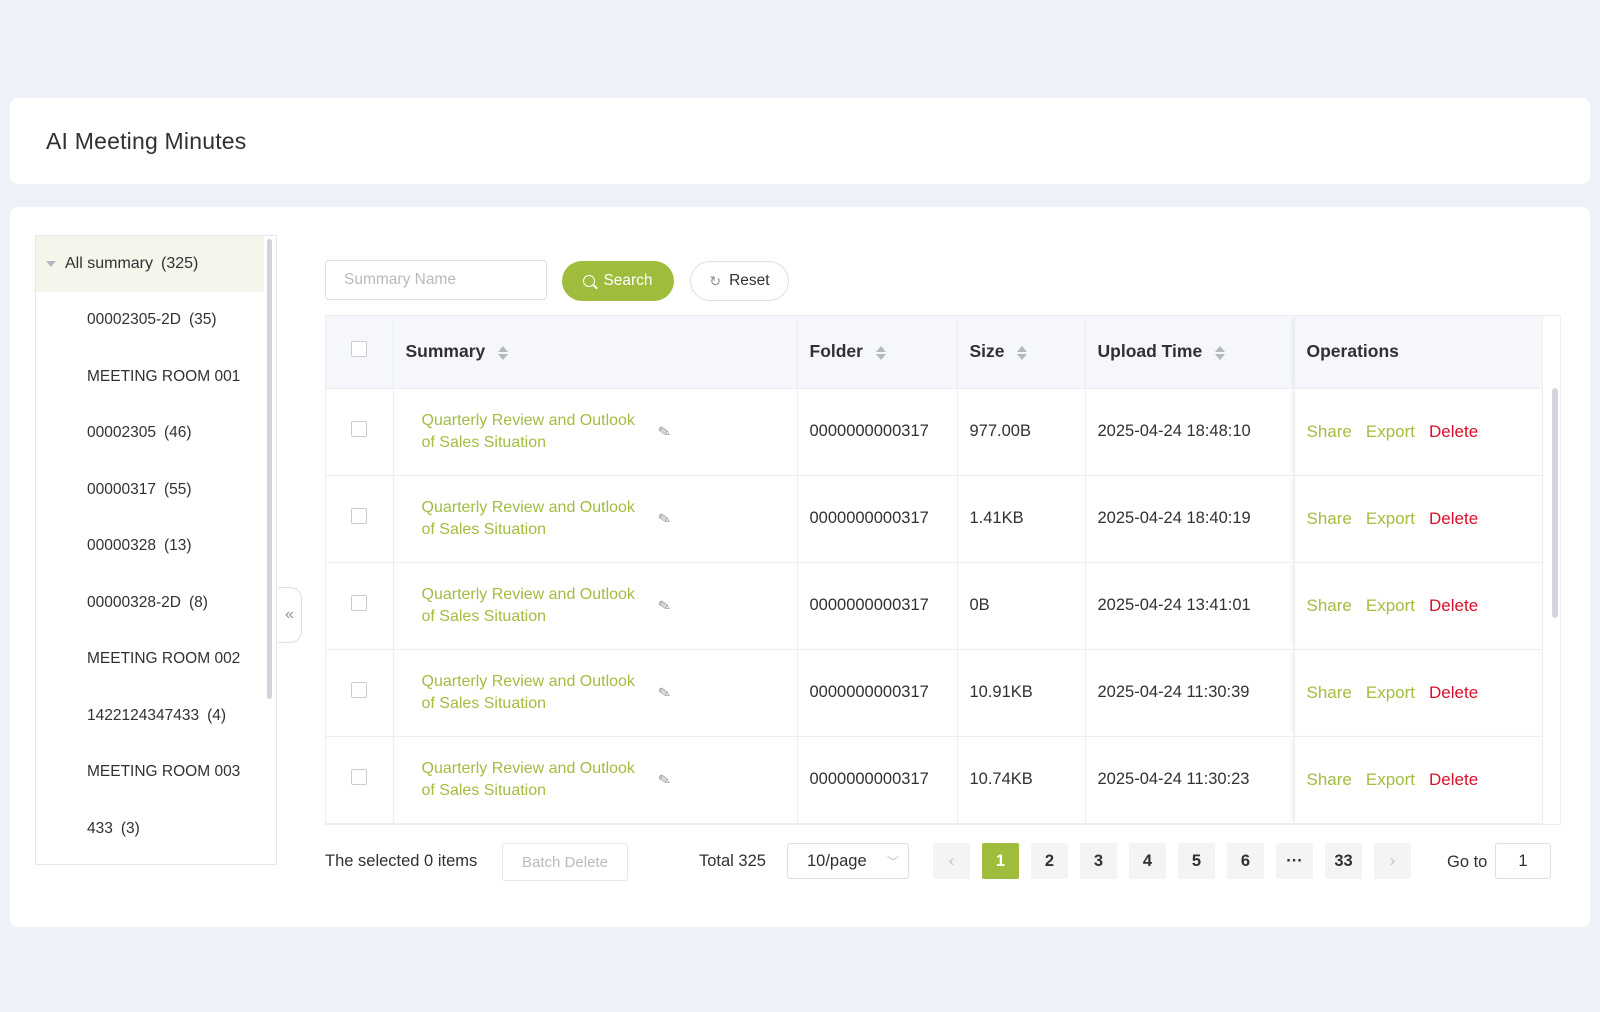 The width and height of the screenshot is (1600, 1012). I want to click on page-button: 4, so click(1147, 861).